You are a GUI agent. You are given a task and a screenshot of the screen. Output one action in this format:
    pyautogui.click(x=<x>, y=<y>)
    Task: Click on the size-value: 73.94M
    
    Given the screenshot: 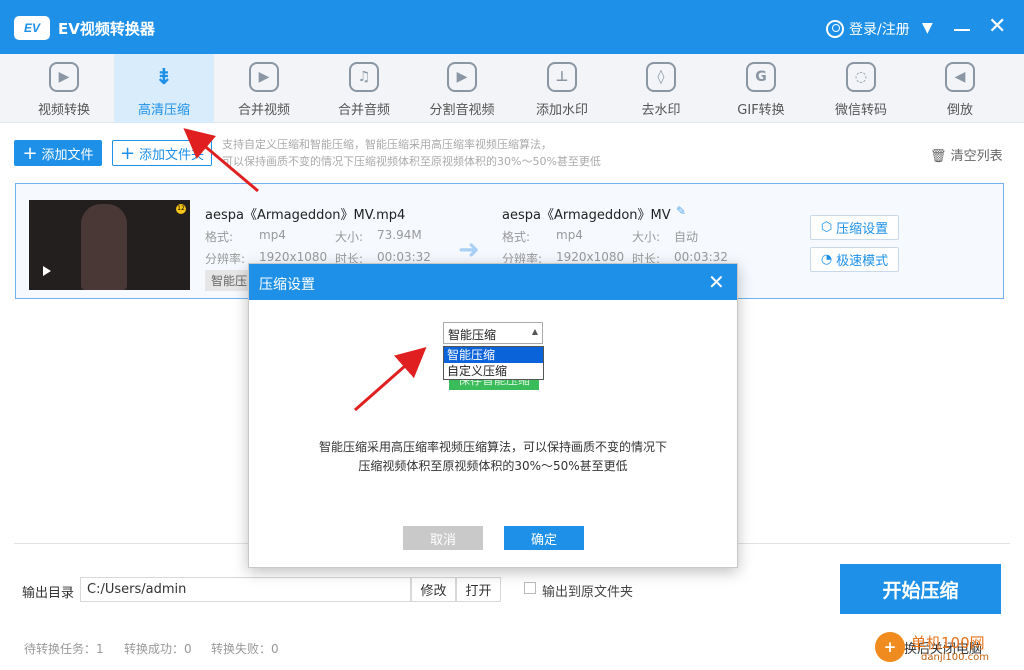 What is the action you would take?
    pyautogui.click(x=399, y=235)
    